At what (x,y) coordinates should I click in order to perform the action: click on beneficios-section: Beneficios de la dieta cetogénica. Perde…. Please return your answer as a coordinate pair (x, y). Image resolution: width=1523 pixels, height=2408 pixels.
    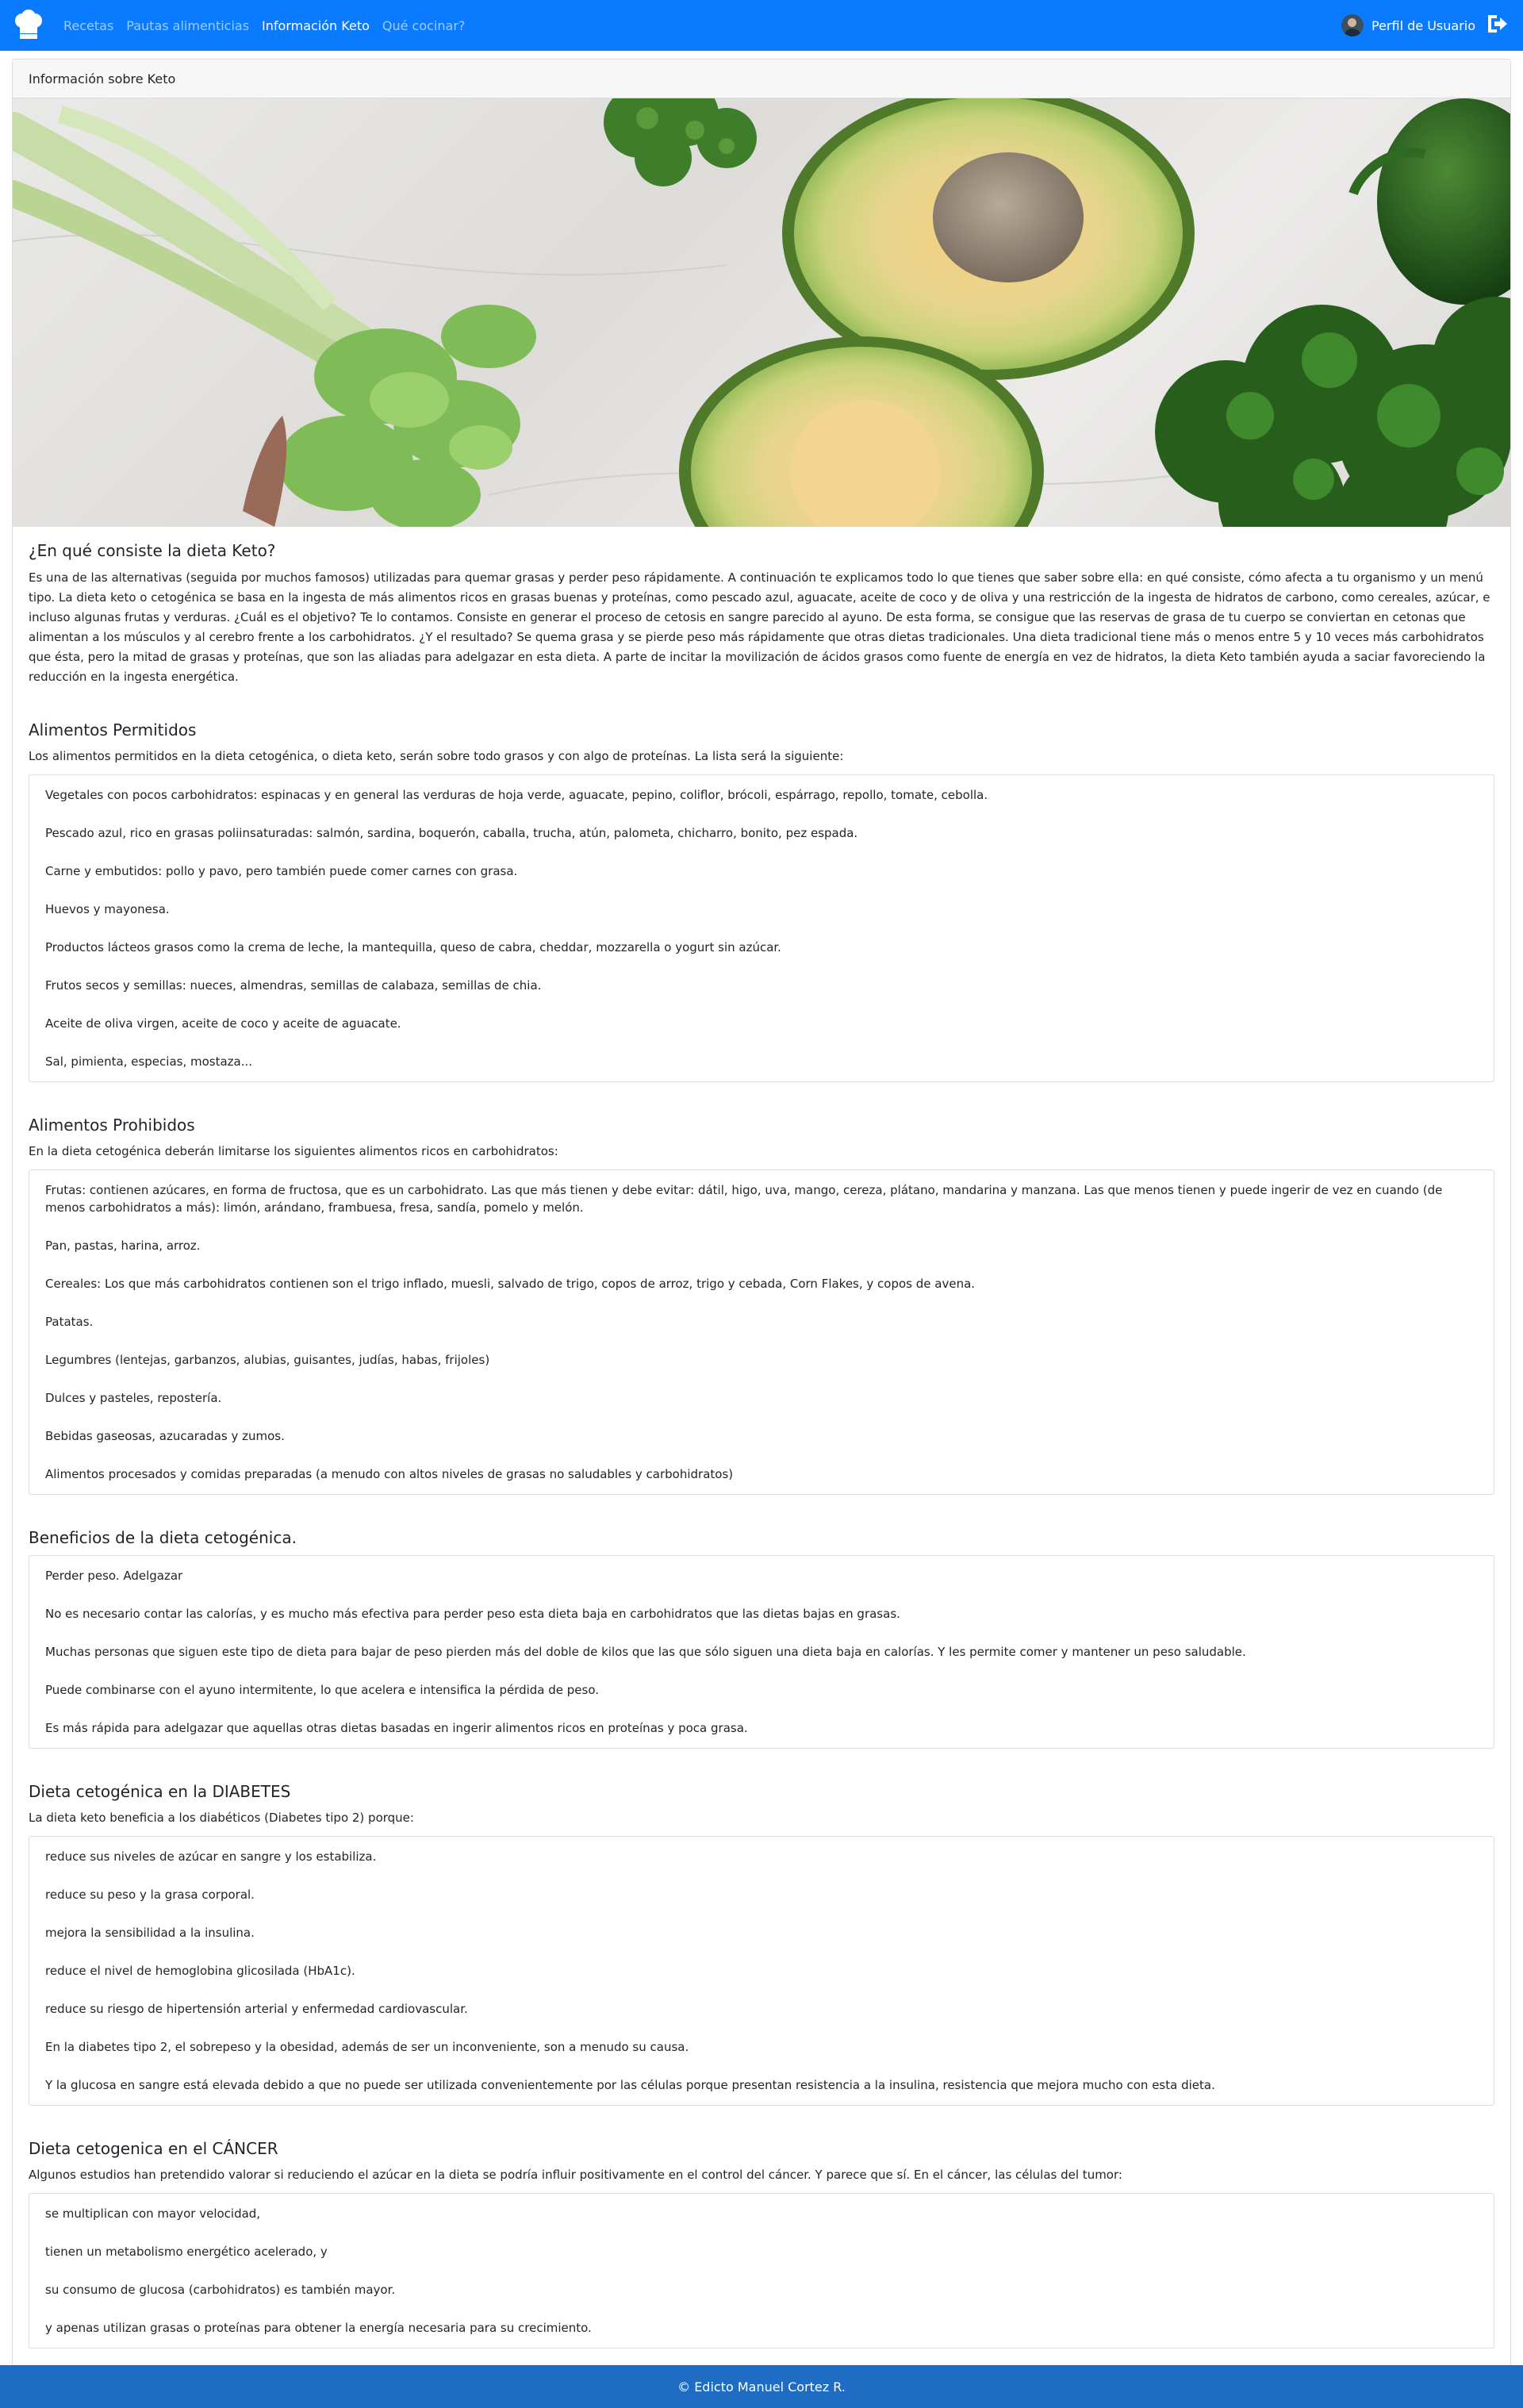
    Looking at the image, I should click on (761, 1639).